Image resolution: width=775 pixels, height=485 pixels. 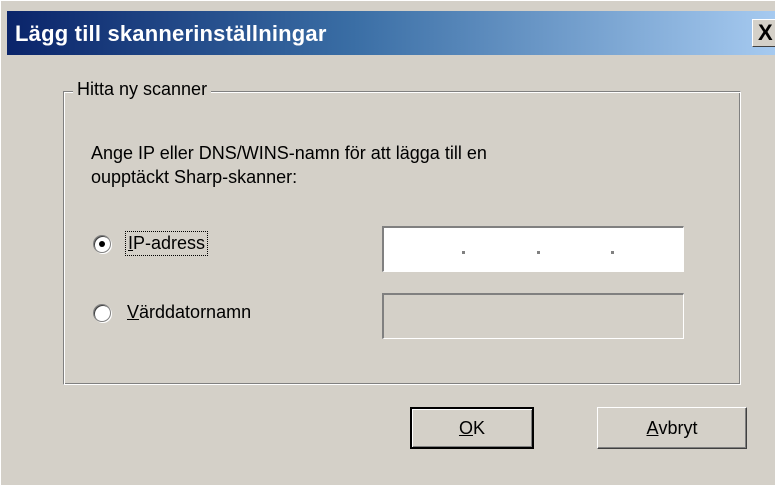 I want to click on instruction-line-2: oupptäckt Sharp-skanner:, so click(x=194, y=177).